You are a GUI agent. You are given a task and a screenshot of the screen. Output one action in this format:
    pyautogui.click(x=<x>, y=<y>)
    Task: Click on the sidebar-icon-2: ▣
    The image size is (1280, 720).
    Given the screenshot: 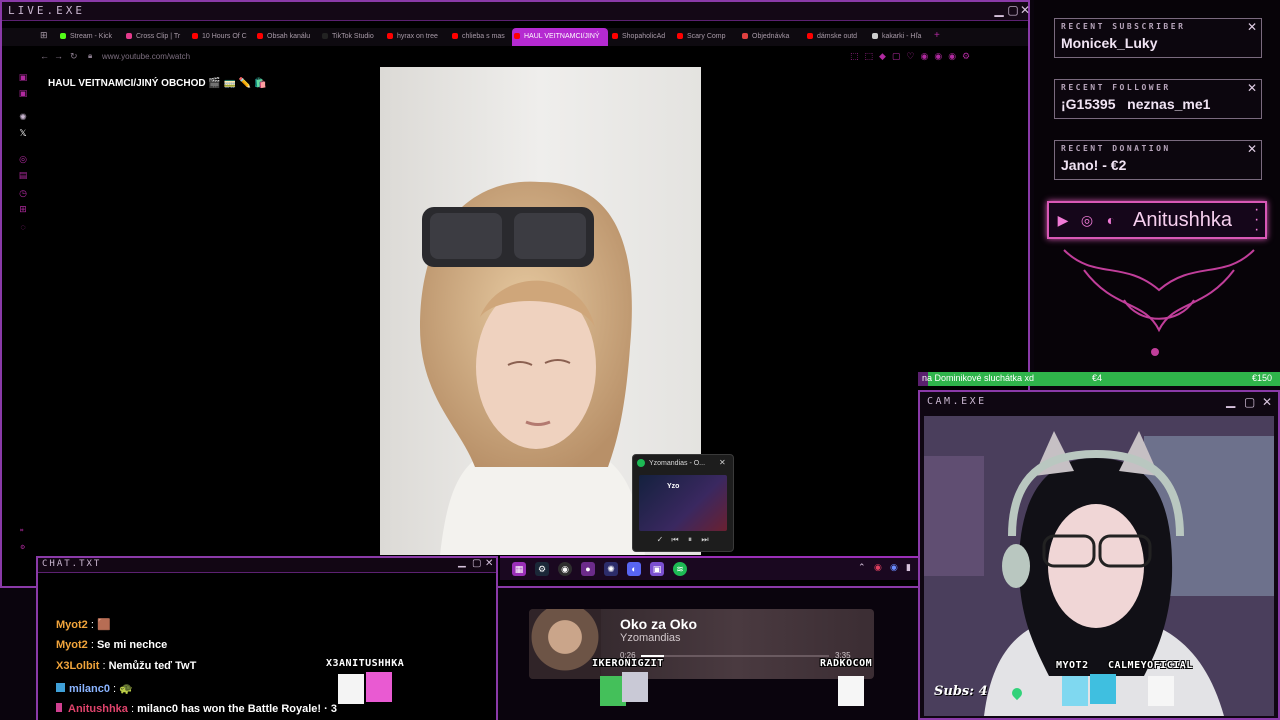 What is the action you would take?
    pyautogui.click(x=23, y=93)
    